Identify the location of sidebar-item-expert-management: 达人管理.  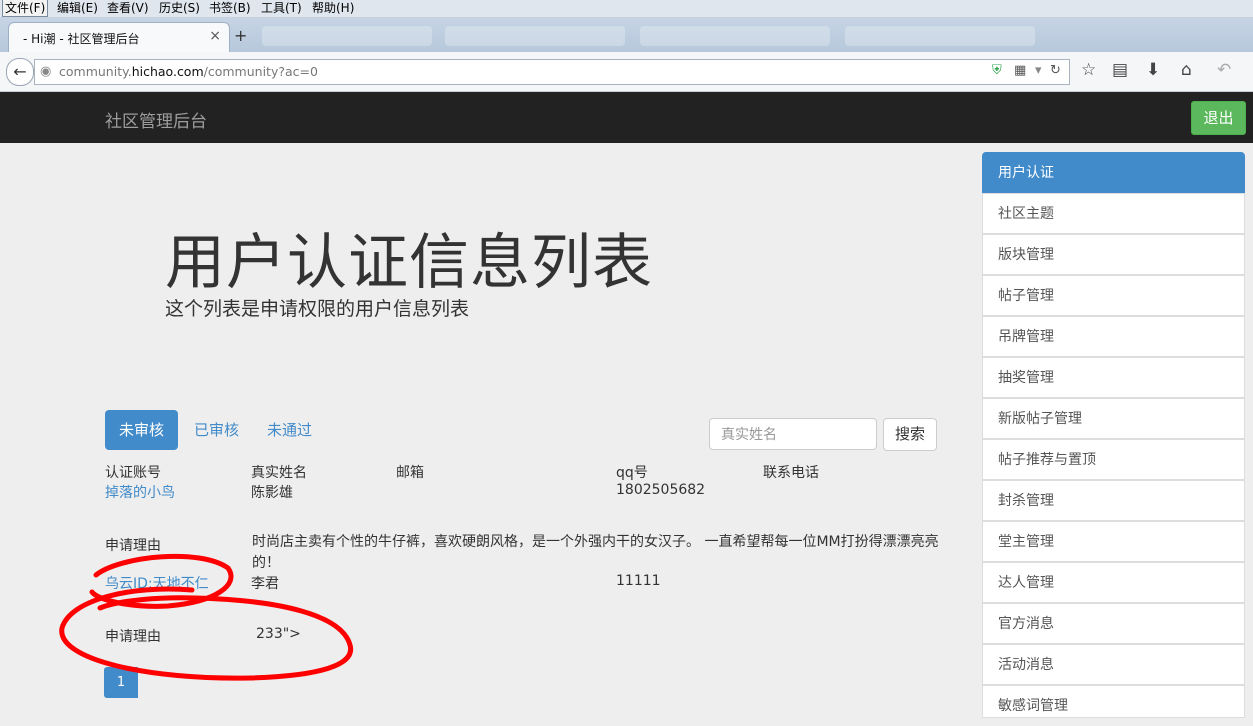
(1113, 582).